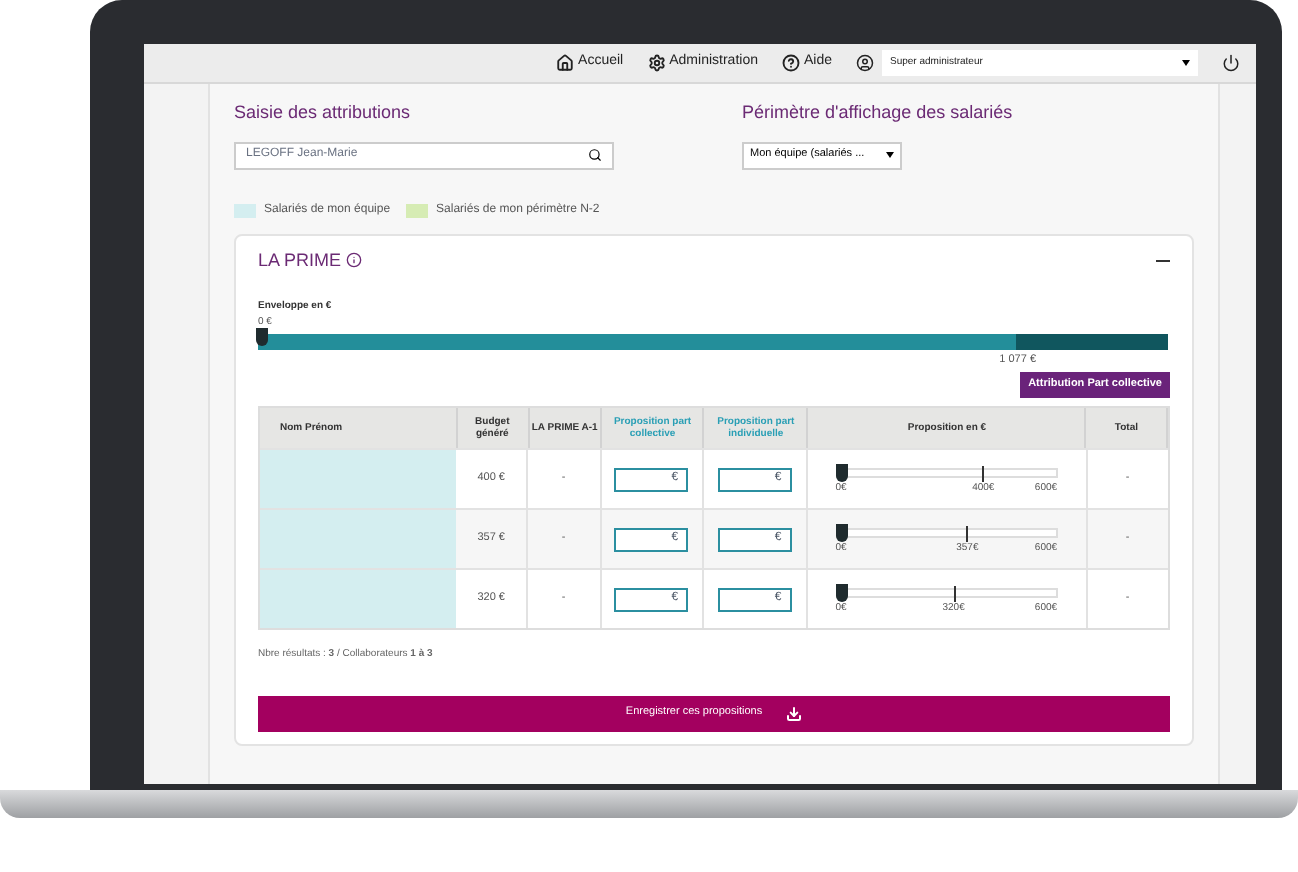 The image size is (1298, 872). I want to click on help-icon, so click(790, 63).